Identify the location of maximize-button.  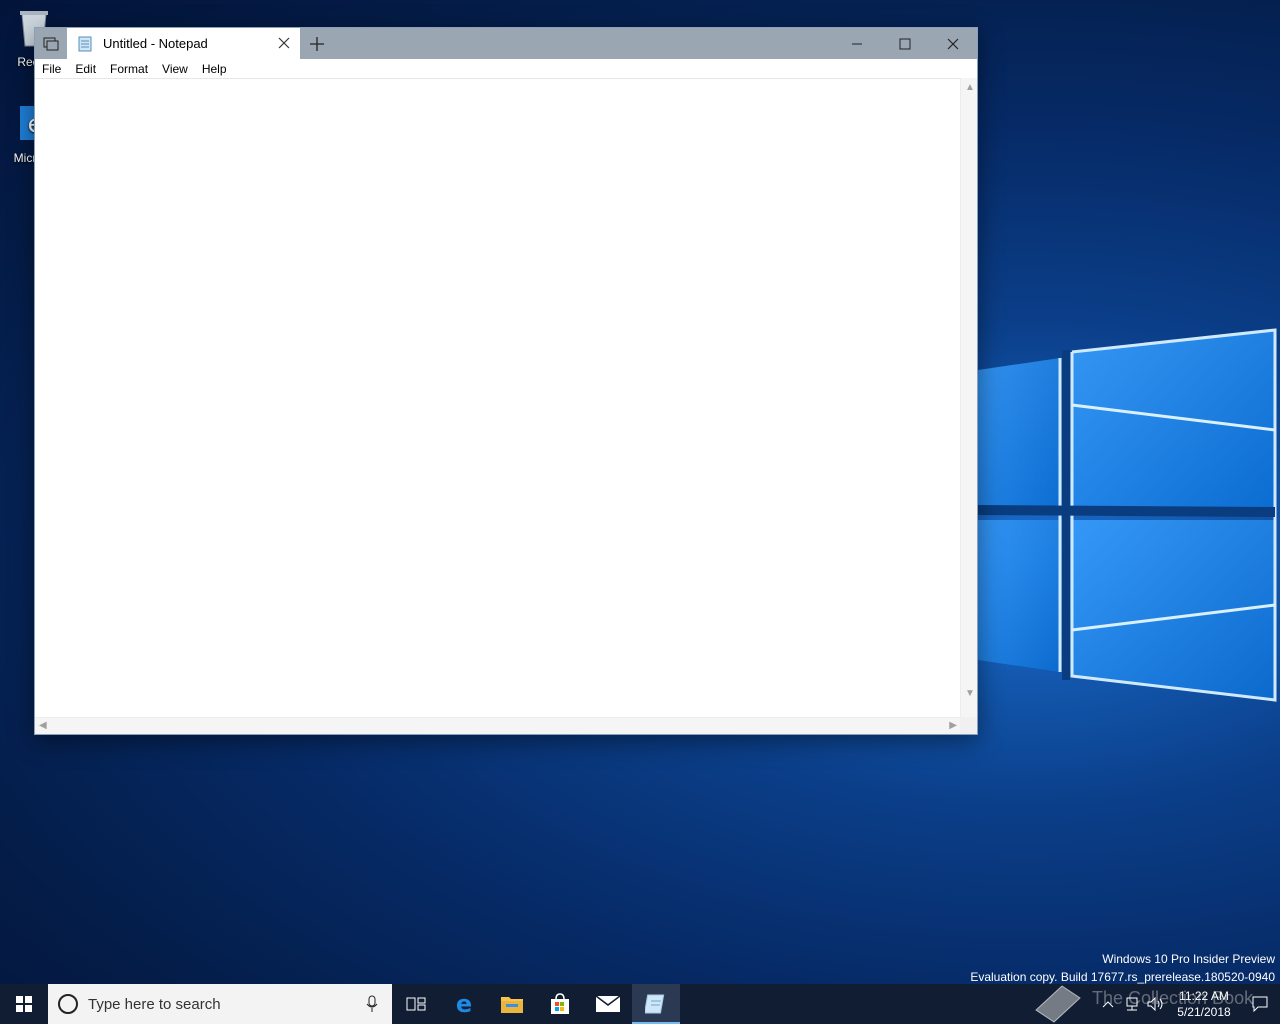
(905, 43).